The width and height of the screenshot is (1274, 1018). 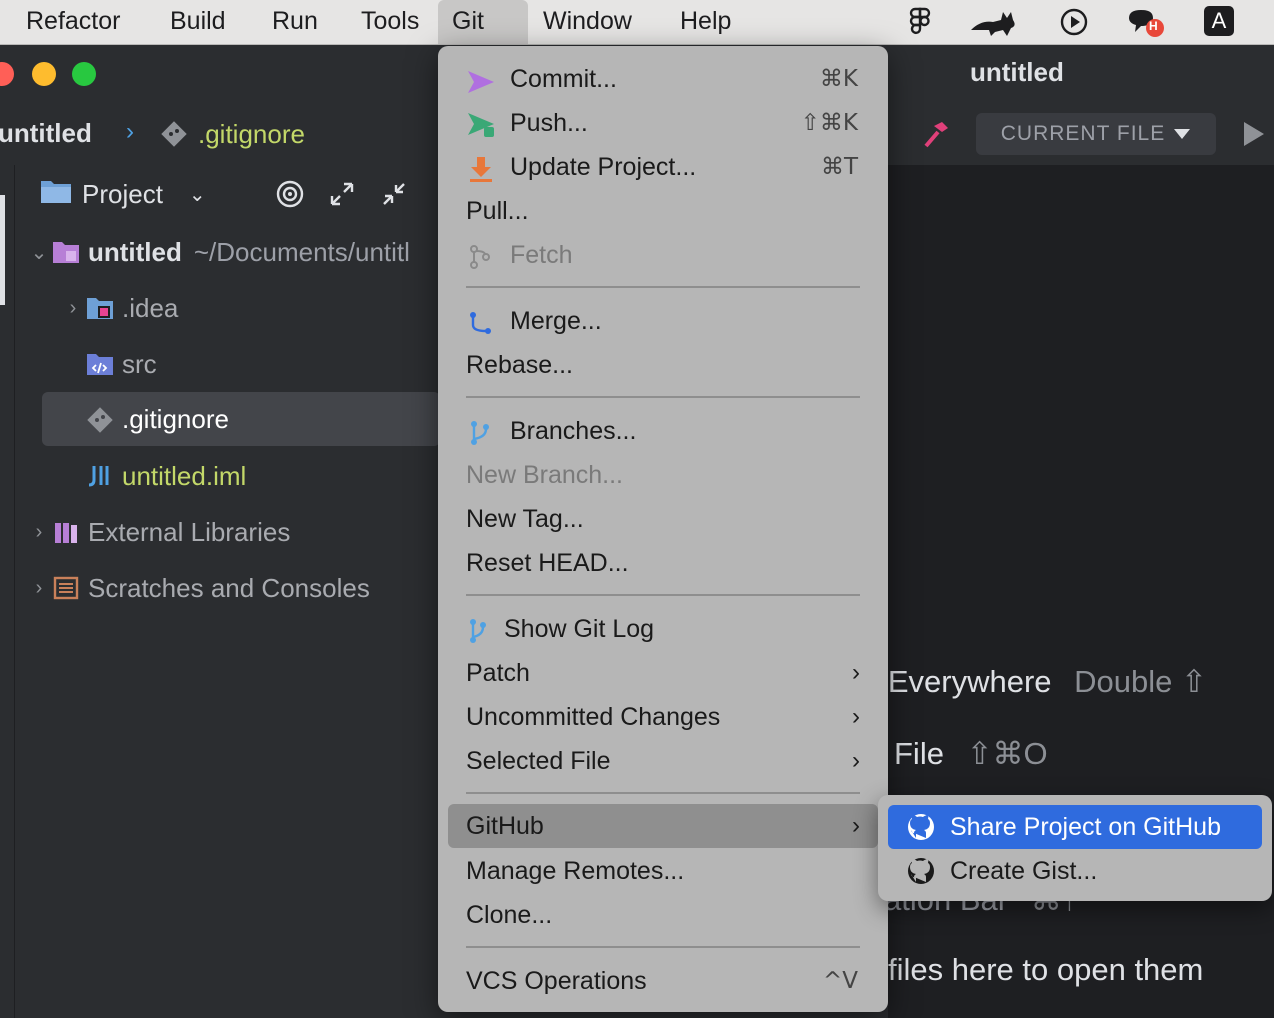 I want to click on figma-icon, so click(x=920, y=22).